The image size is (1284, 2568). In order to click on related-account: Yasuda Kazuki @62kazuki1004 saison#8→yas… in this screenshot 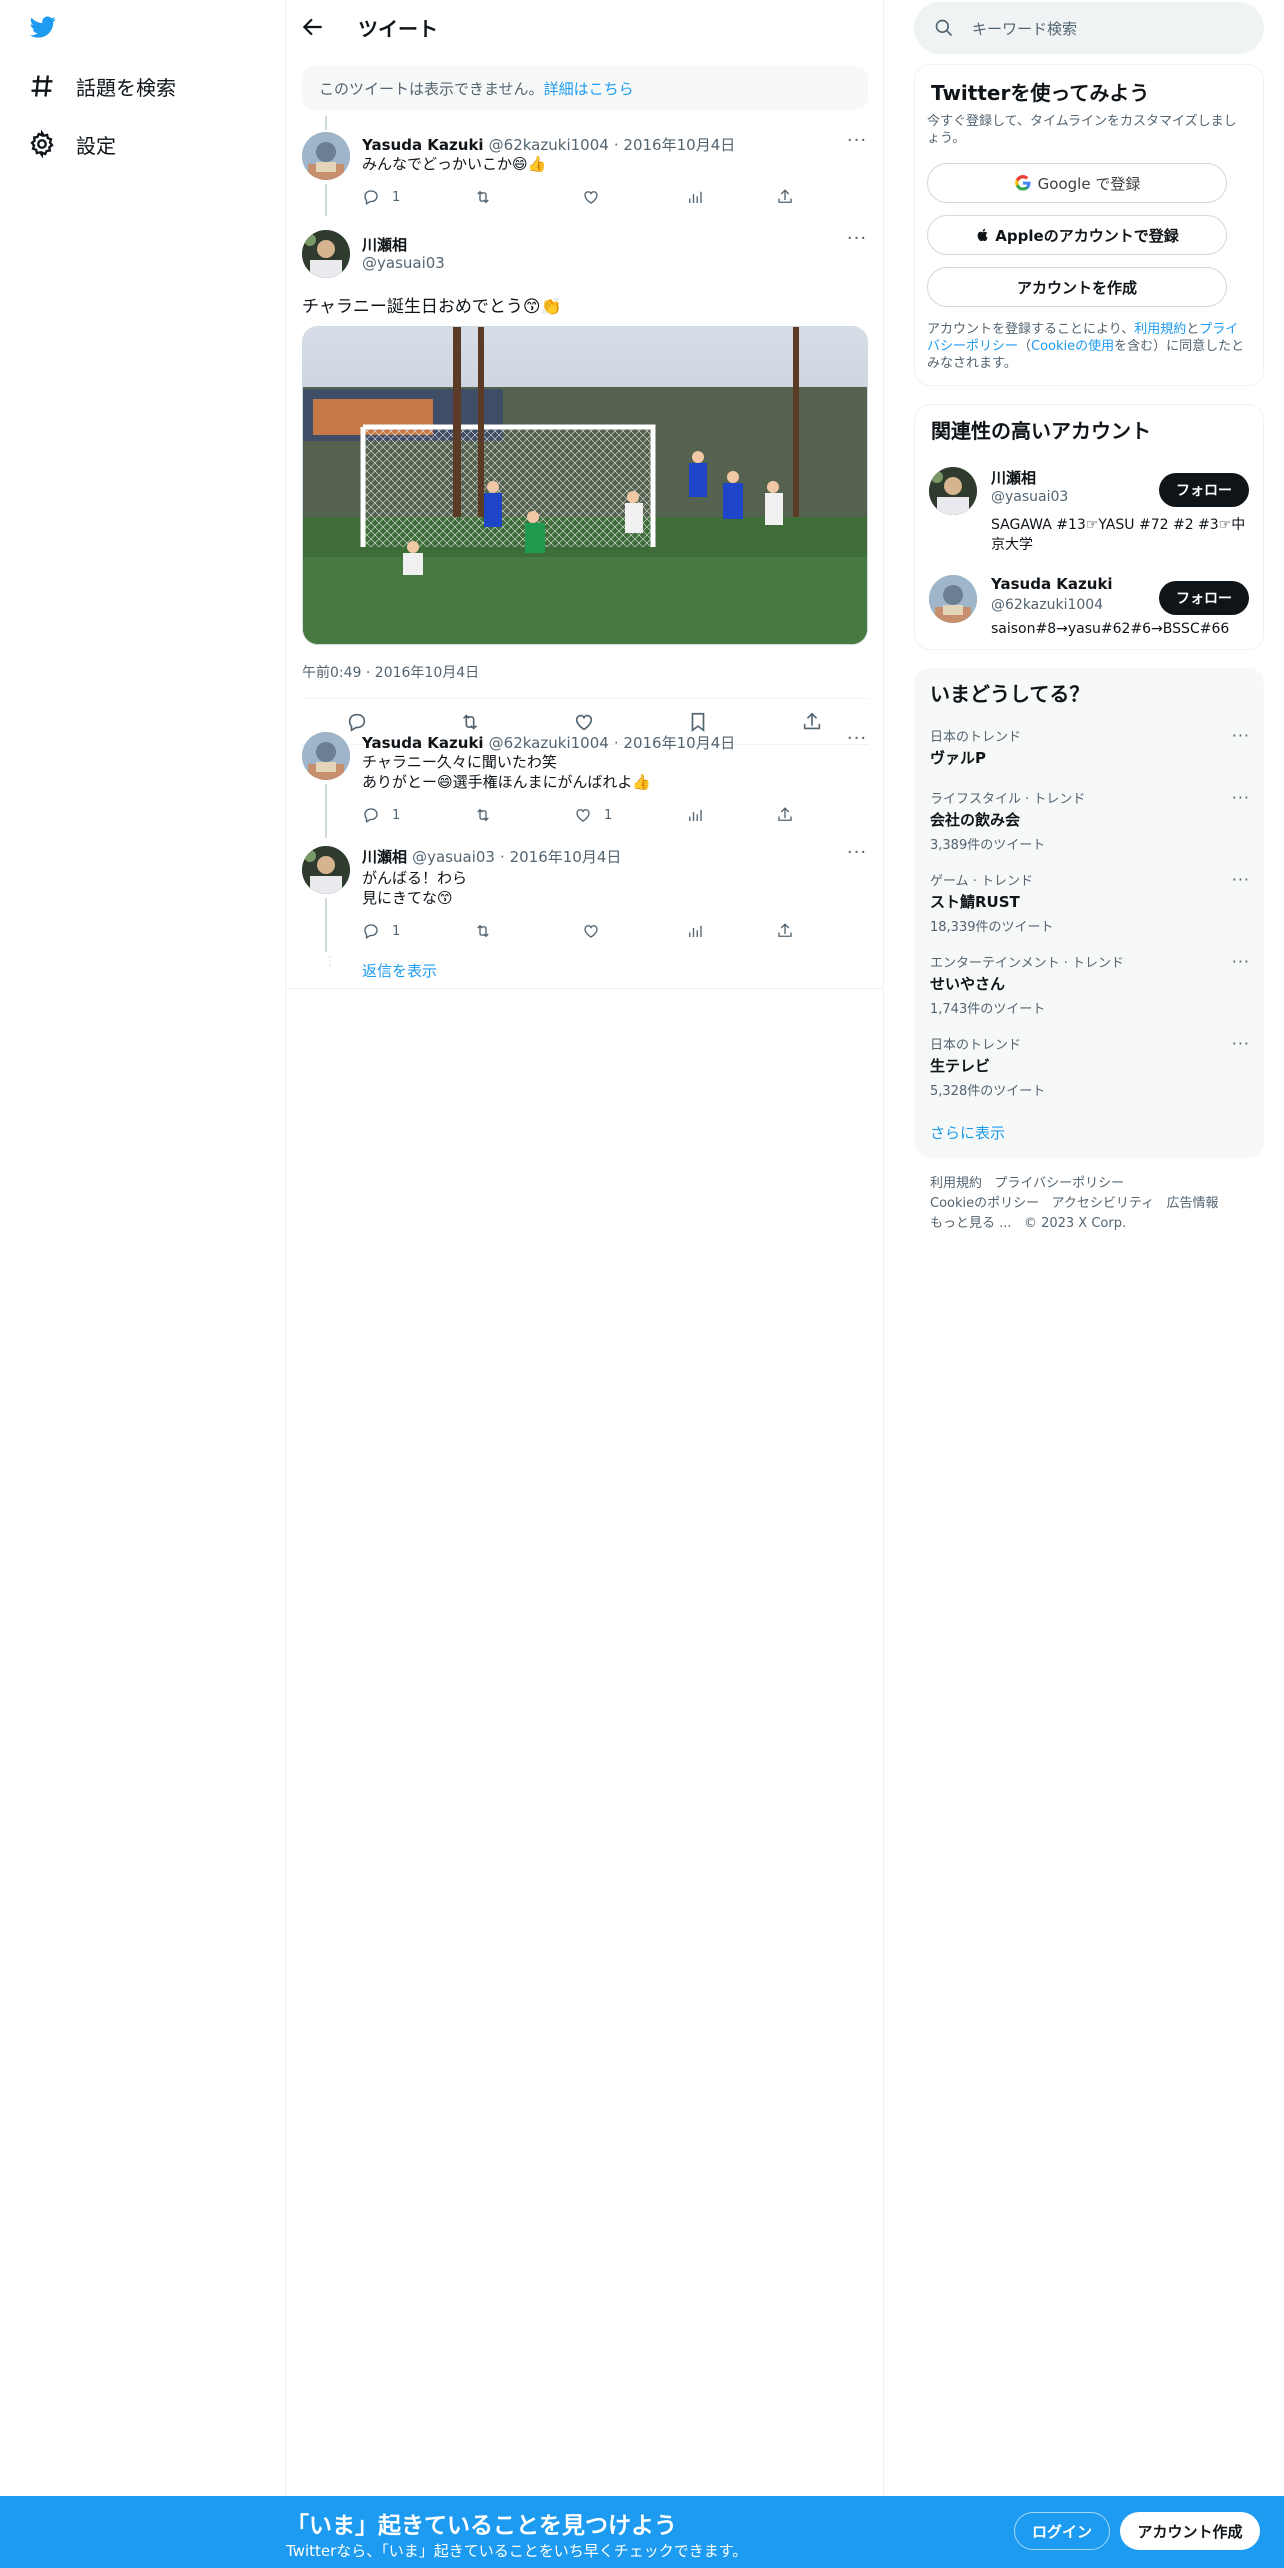, I will do `click(1090, 606)`.